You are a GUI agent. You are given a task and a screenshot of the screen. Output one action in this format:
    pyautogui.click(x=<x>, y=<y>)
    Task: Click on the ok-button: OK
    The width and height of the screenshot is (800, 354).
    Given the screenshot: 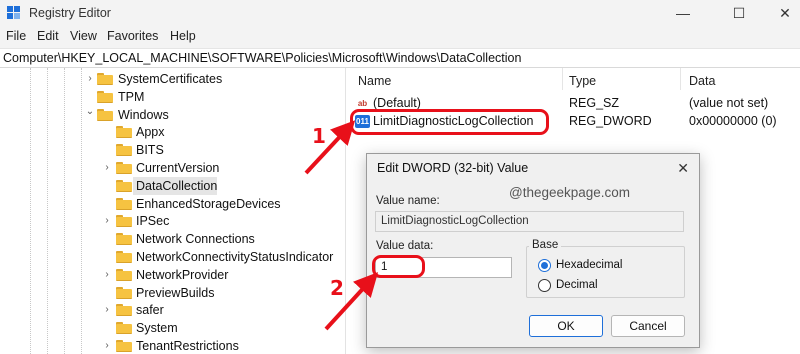 What is the action you would take?
    pyautogui.click(x=566, y=326)
    